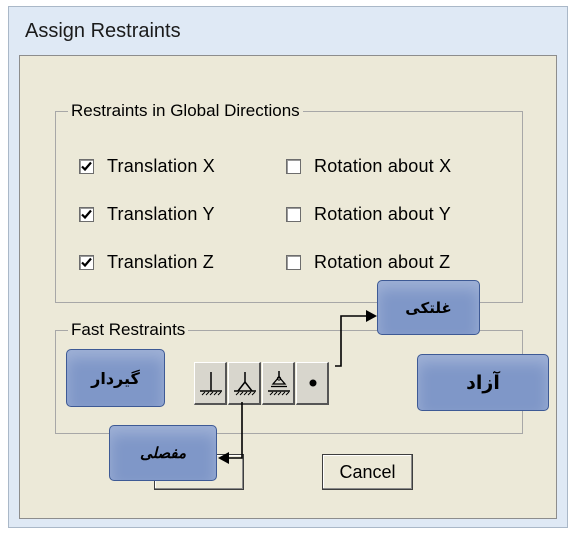  Describe the element at coordinates (428, 307) in the screenshot. I see `roller-callout: غلتکی` at that location.